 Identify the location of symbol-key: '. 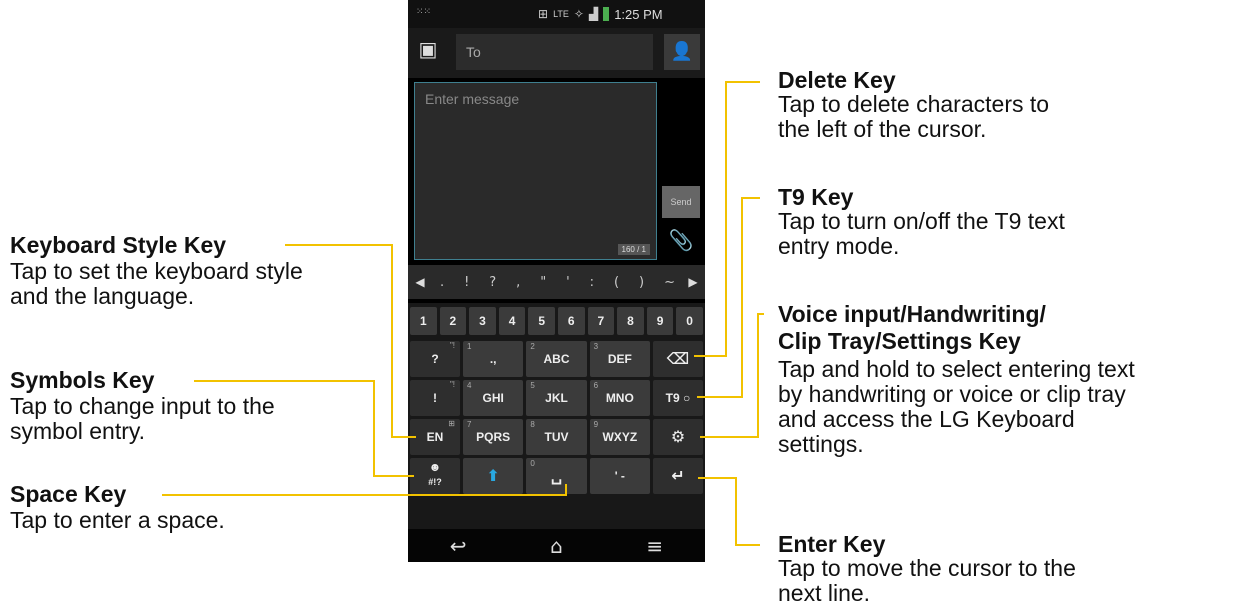
(568, 282).